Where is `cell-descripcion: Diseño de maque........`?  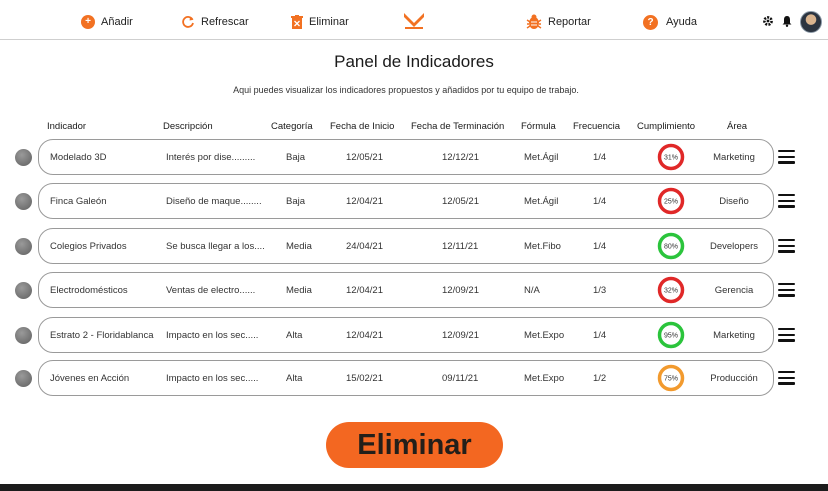 cell-descripcion: Diseño de maque........ is located at coordinates (214, 201).